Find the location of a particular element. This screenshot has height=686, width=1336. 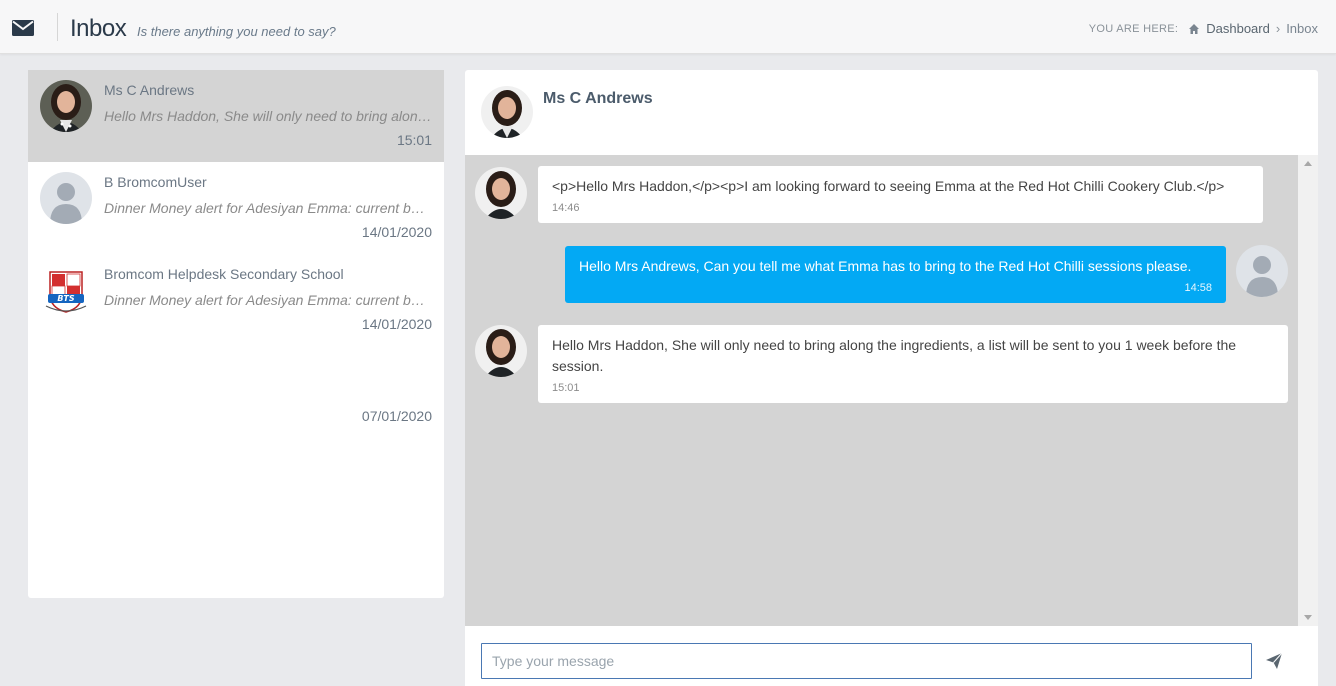

conversation-time: 15:01 is located at coordinates (414, 140).